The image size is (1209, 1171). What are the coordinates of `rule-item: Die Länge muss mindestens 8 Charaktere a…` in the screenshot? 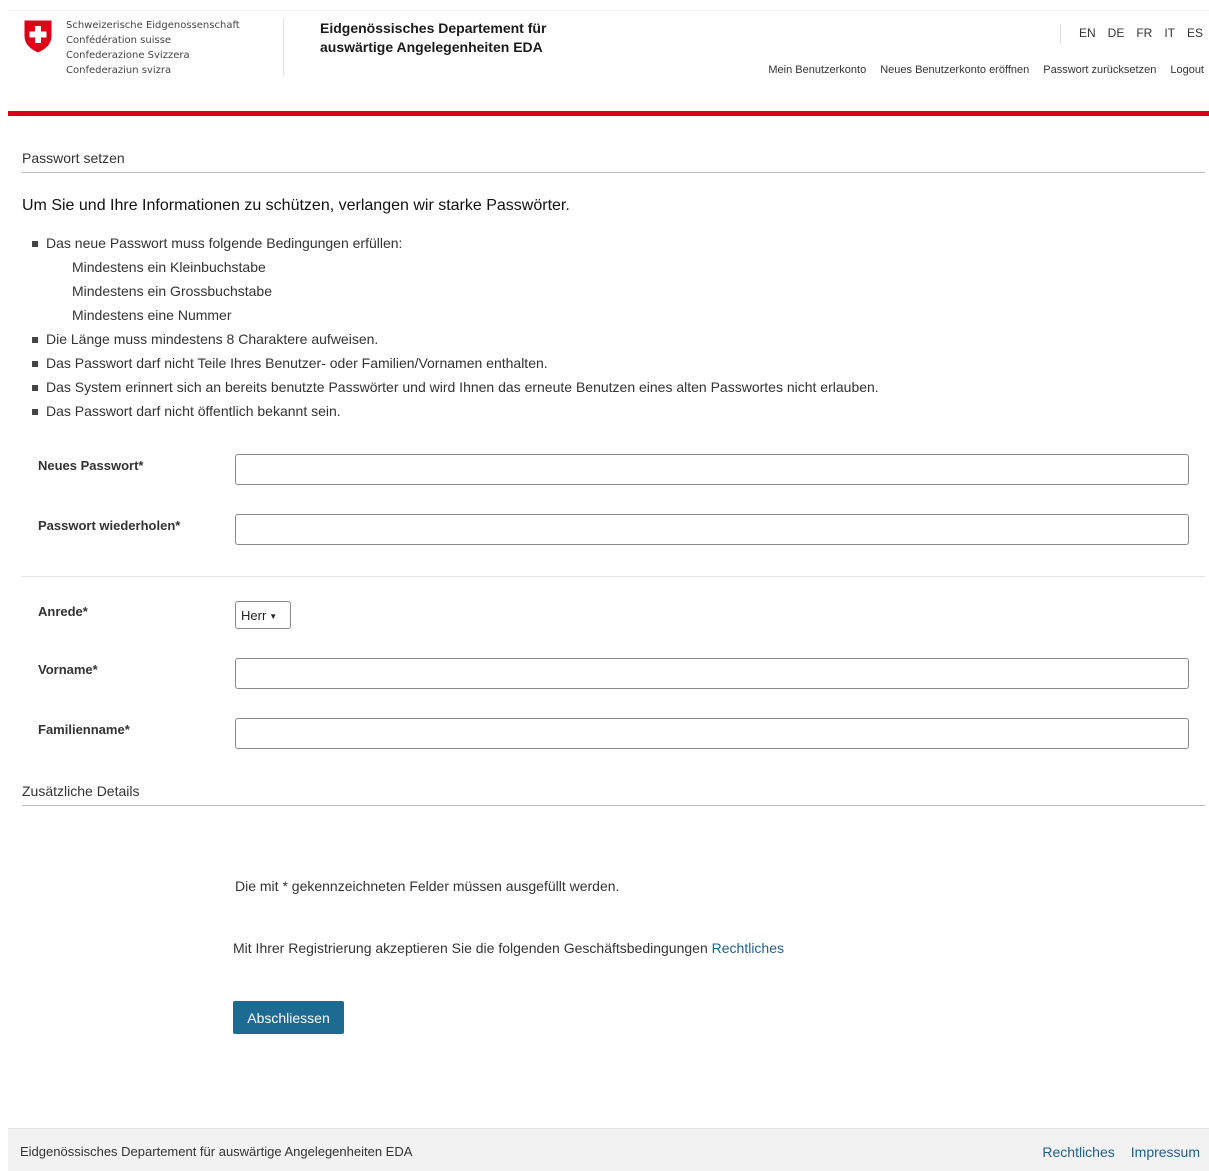 It's located at (455, 339).